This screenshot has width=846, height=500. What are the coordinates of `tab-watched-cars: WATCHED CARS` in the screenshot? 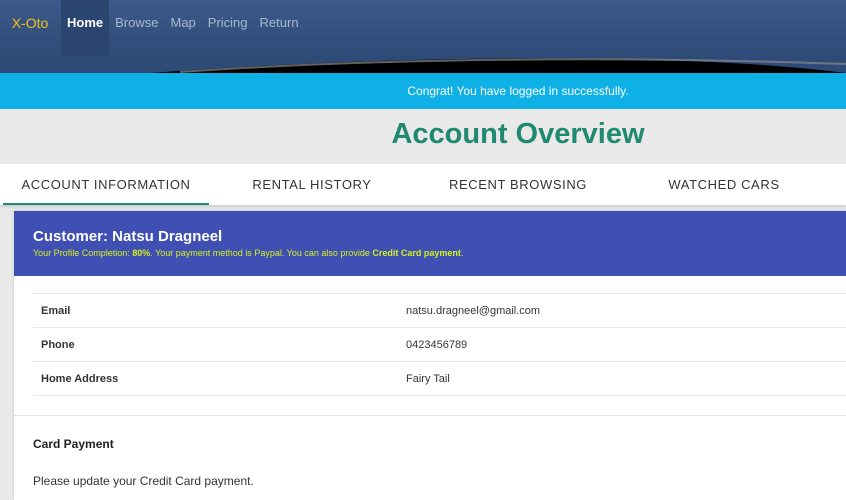 It's located at (724, 184).